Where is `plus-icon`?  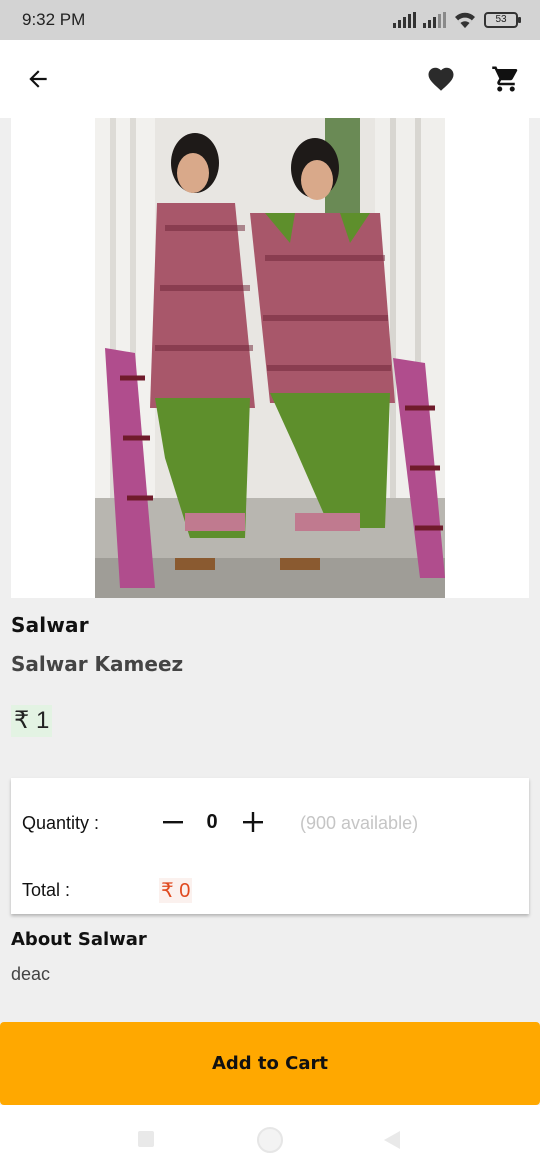 plus-icon is located at coordinates (253, 822).